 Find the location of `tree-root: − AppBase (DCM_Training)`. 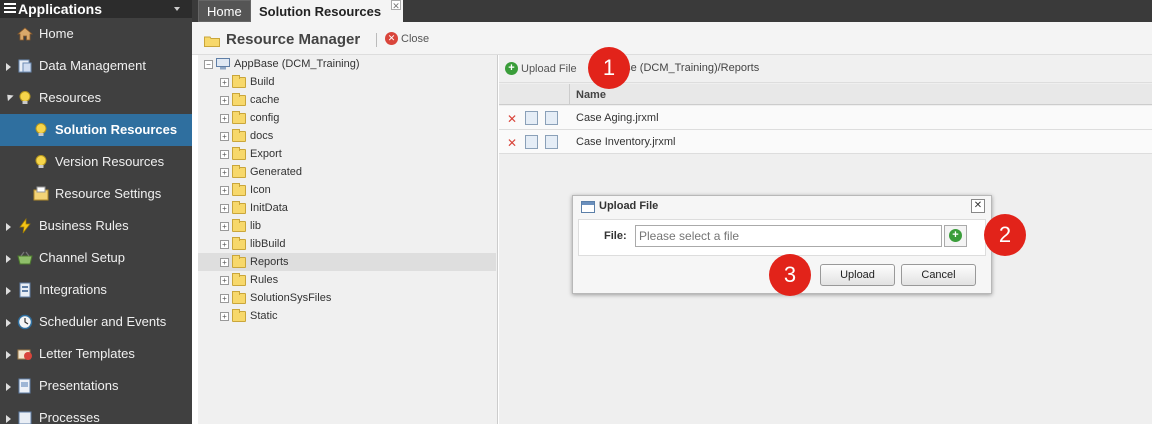

tree-root: − AppBase (DCM_Training) is located at coordinates (282, 64).